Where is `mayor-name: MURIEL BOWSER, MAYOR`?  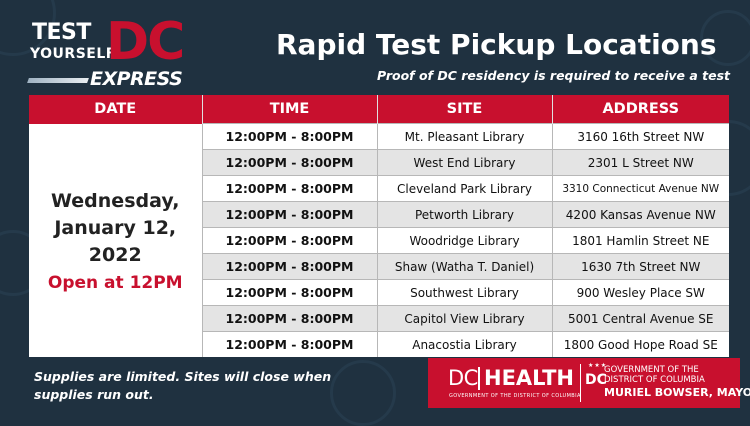
mayor-name: MURIEL BOWSER, MAYOR is located at coordinates (677, 392).